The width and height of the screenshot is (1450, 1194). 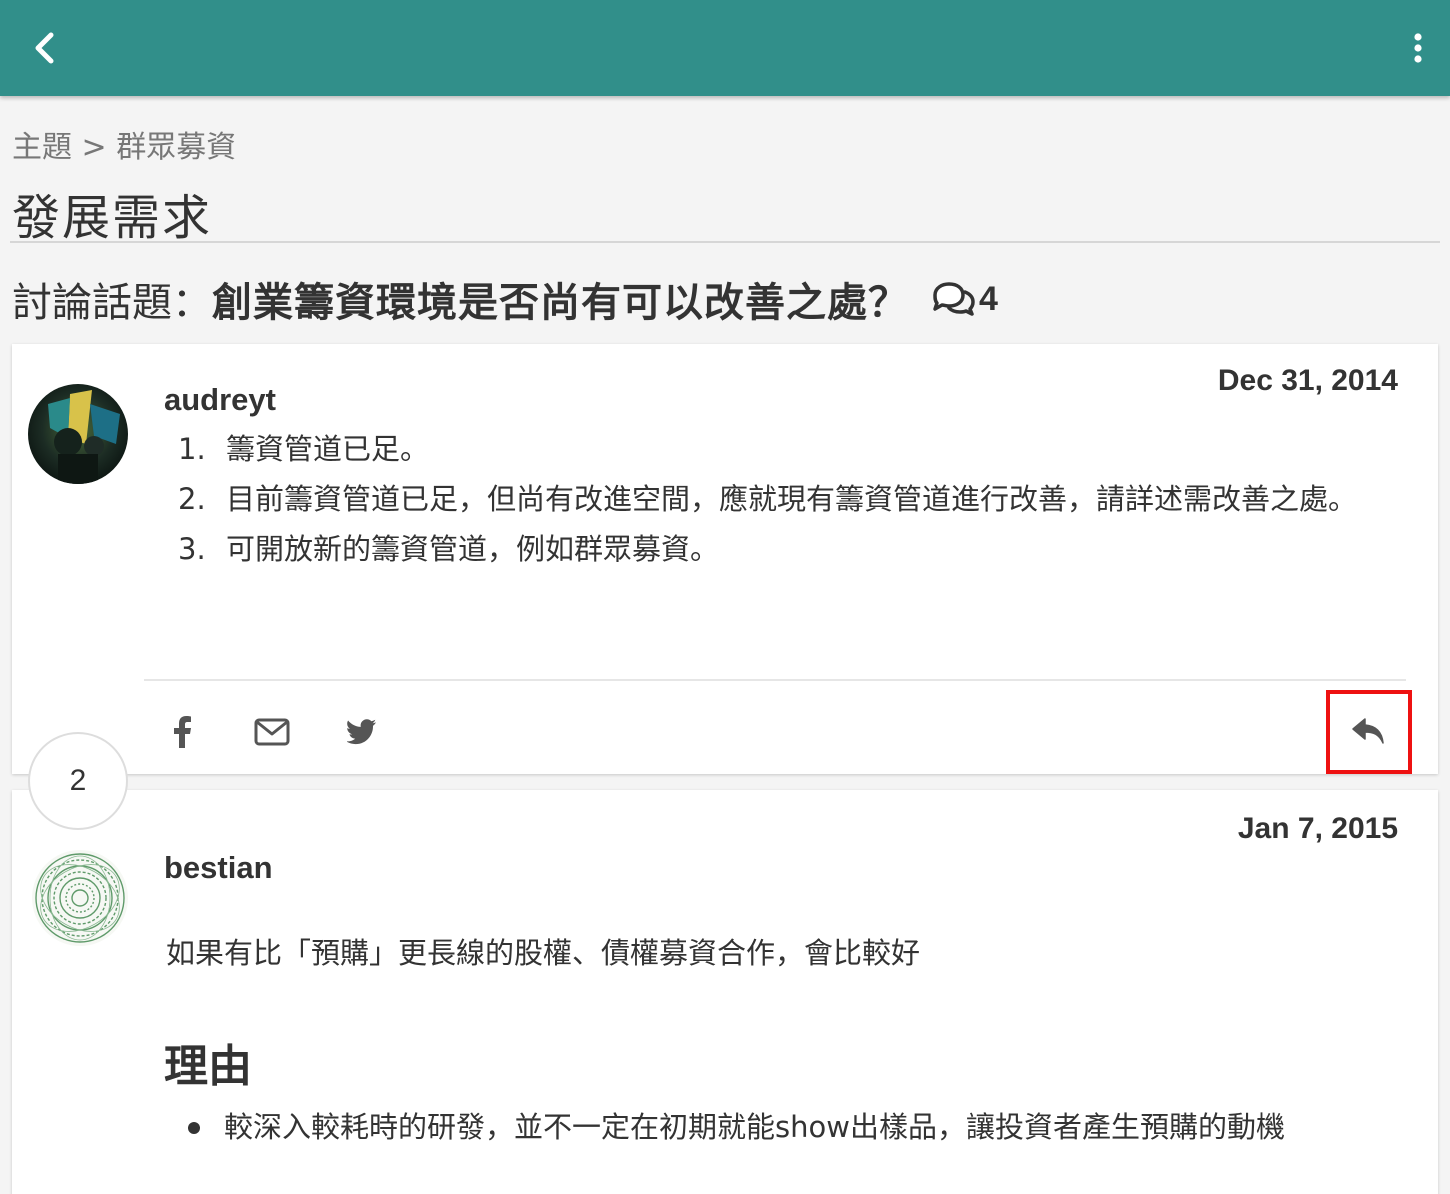 What do you see at coordinates (112, 303) in the screenshot?
I see `topic-prefix: 討論話題：` at bounding box center [112, 303].